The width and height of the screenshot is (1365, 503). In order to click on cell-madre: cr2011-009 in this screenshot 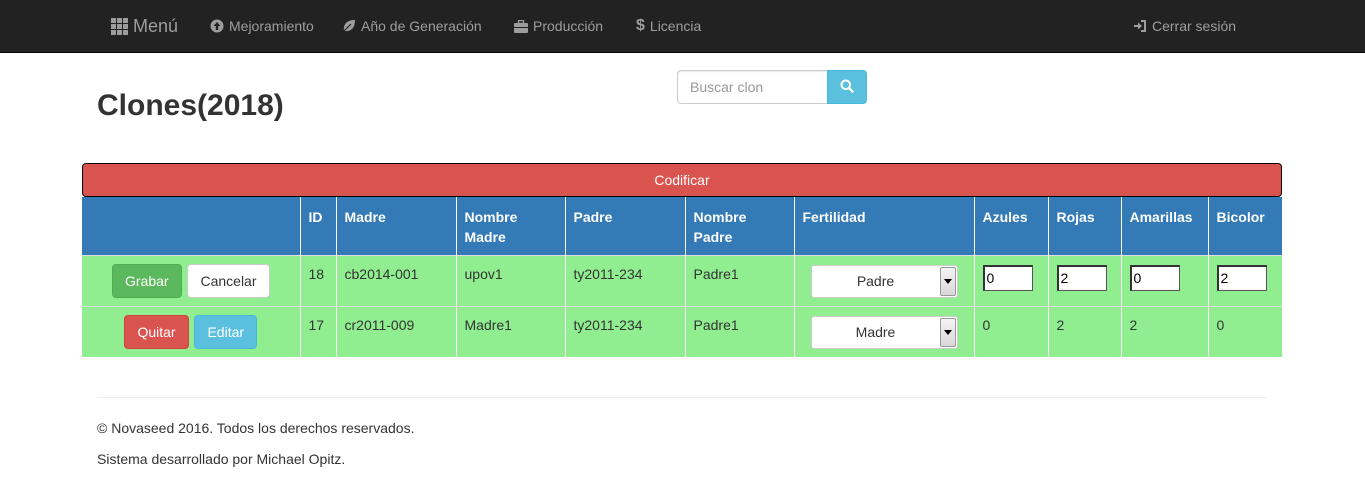, I will do `click(395, 331)`.